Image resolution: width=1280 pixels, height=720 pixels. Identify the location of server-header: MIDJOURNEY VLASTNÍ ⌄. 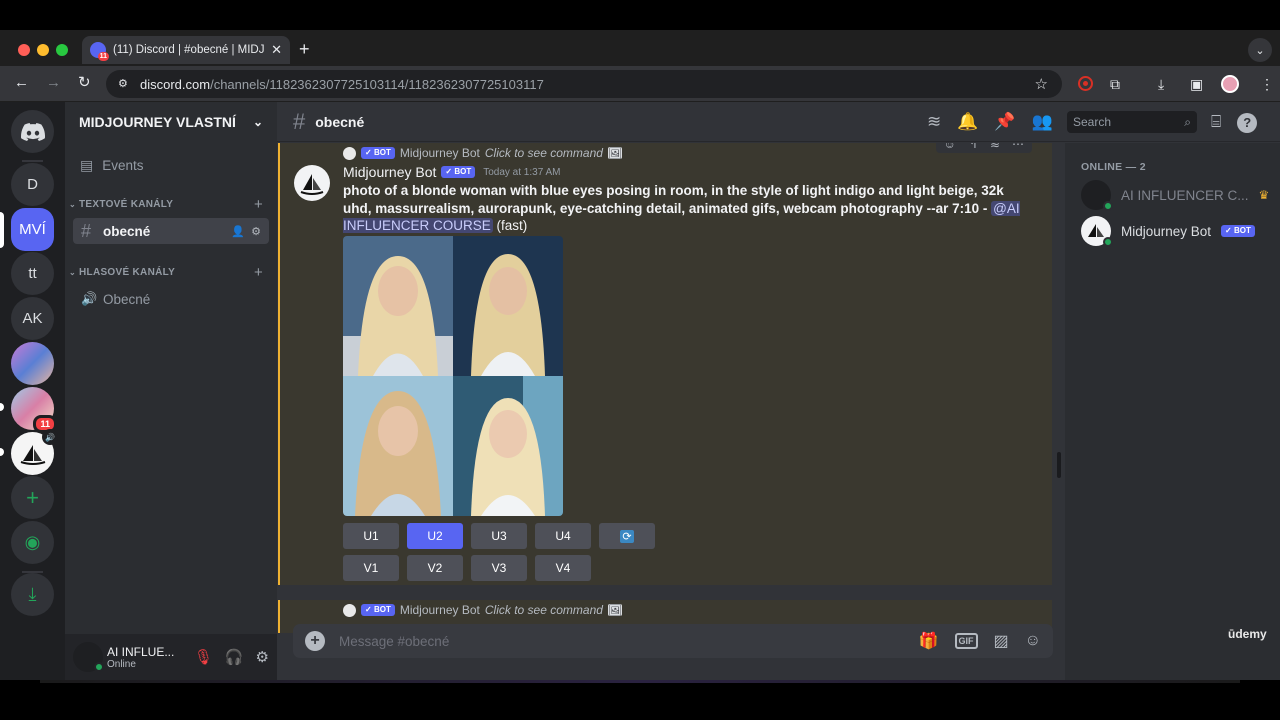
(171, 122).